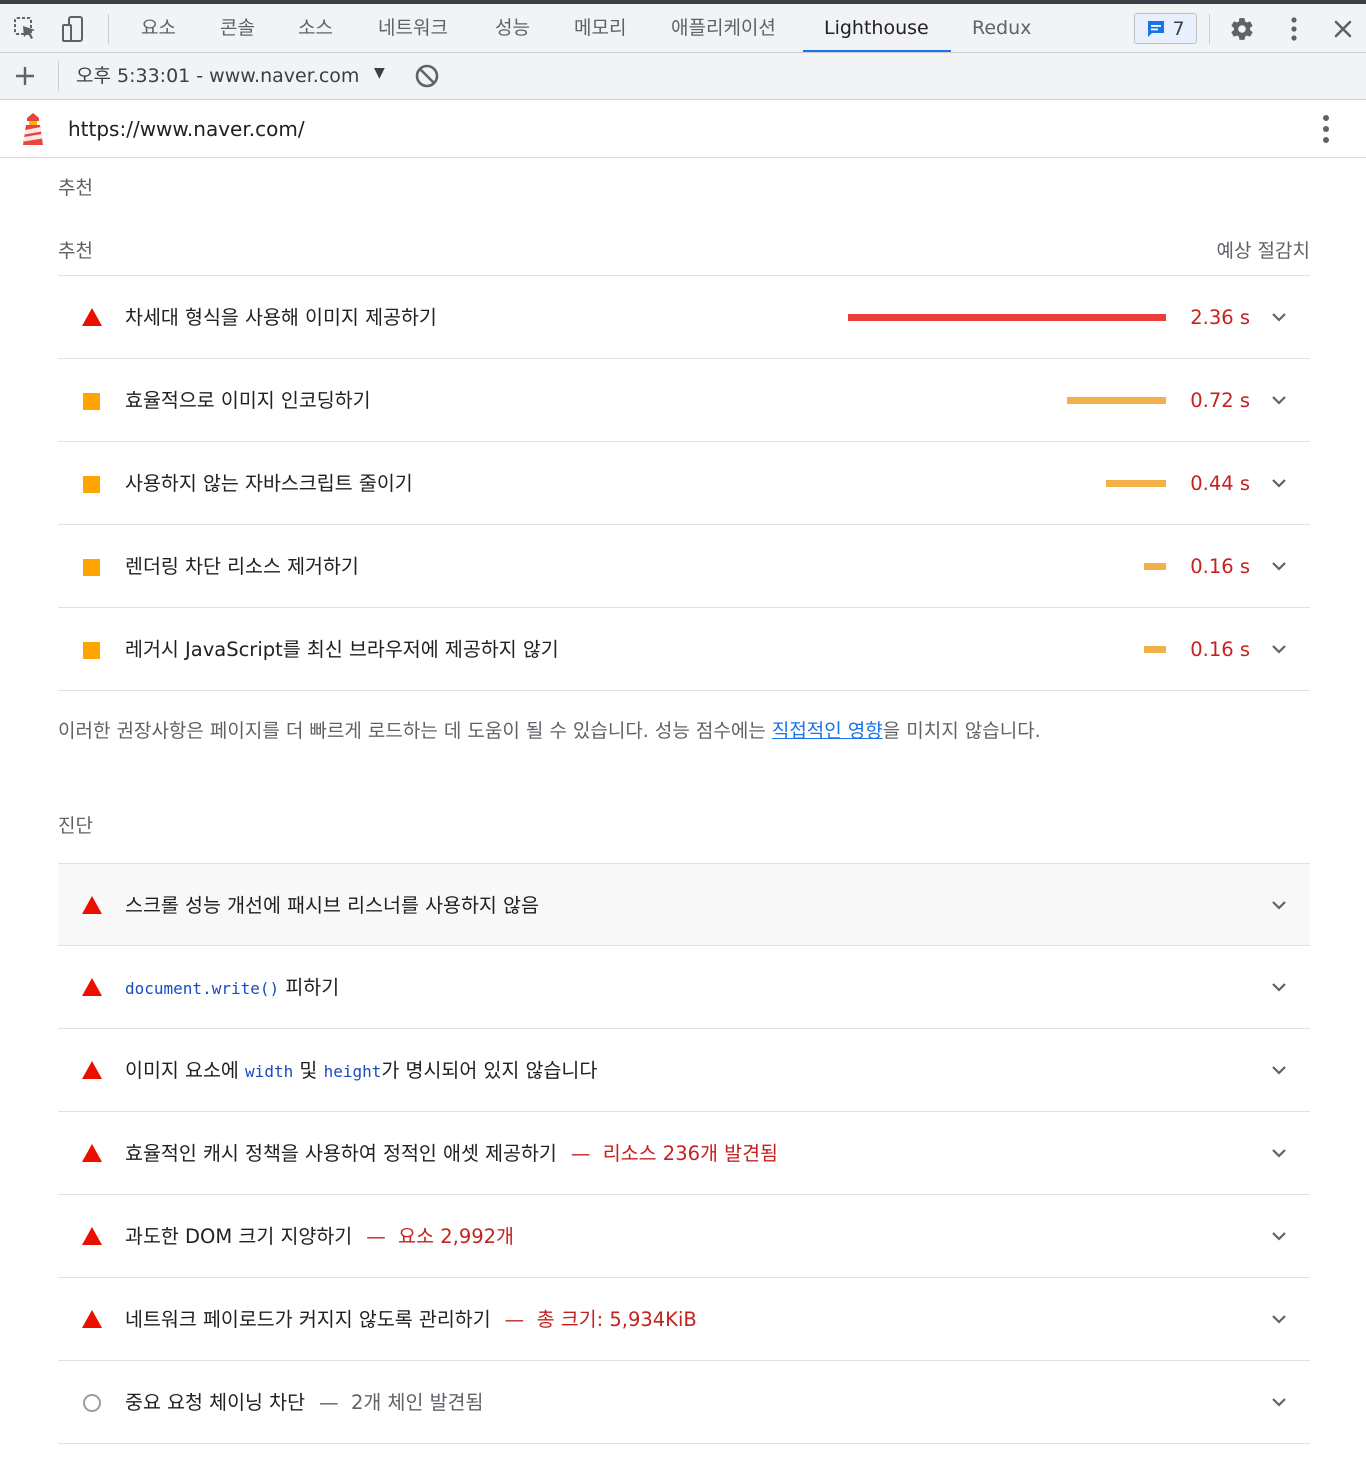 This screenshot has height=1464, width=1366. Describe the element at coordinates (92, 1403) in the screenshot. I see `informative-circle-icon` at that location.